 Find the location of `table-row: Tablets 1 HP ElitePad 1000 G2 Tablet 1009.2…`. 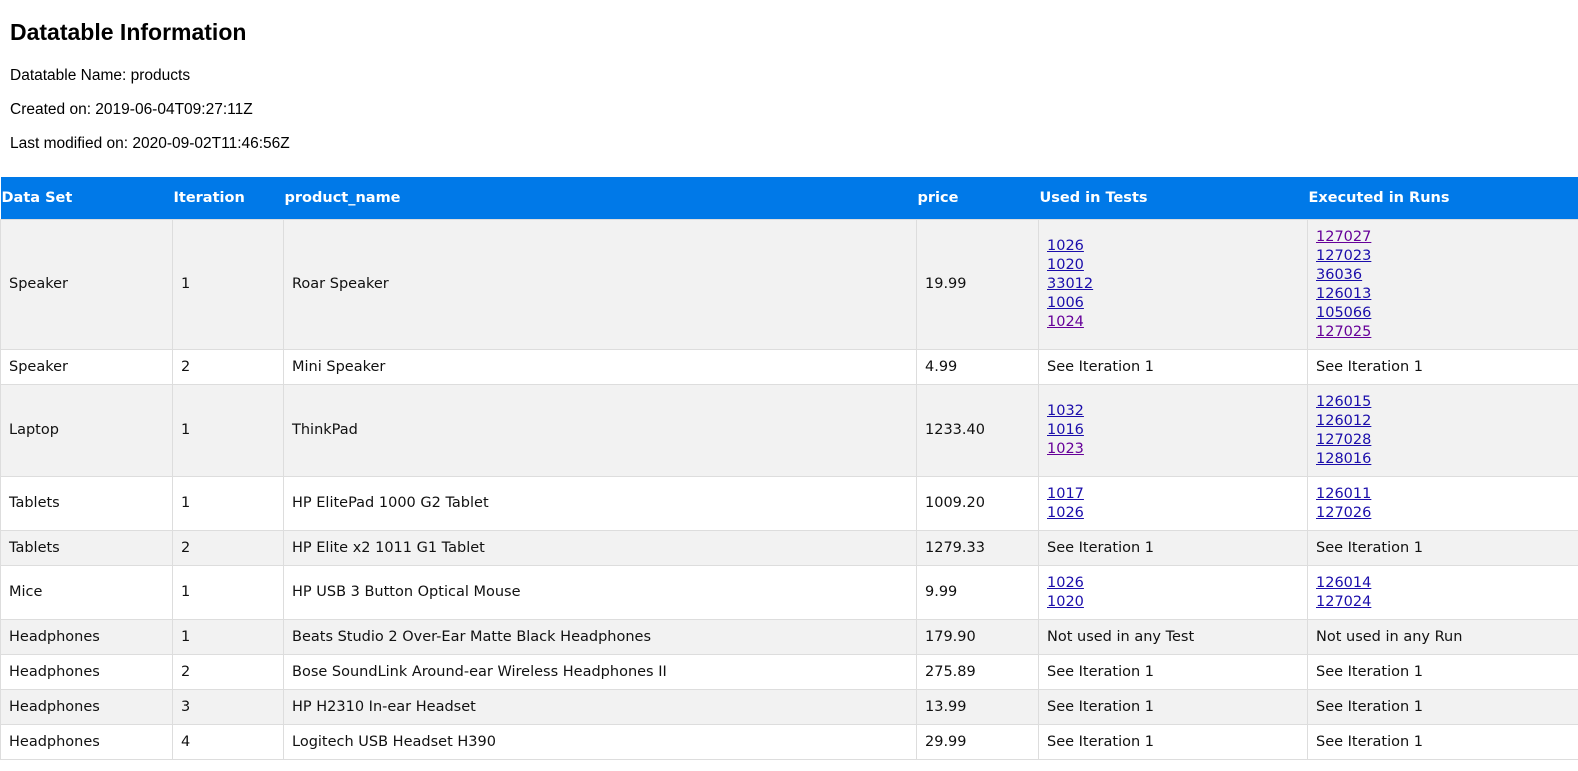

table-row: Tablets 1 HP ElitePad 1000 G2 Tablet 1009.2… is located at coordinates (789, 503).